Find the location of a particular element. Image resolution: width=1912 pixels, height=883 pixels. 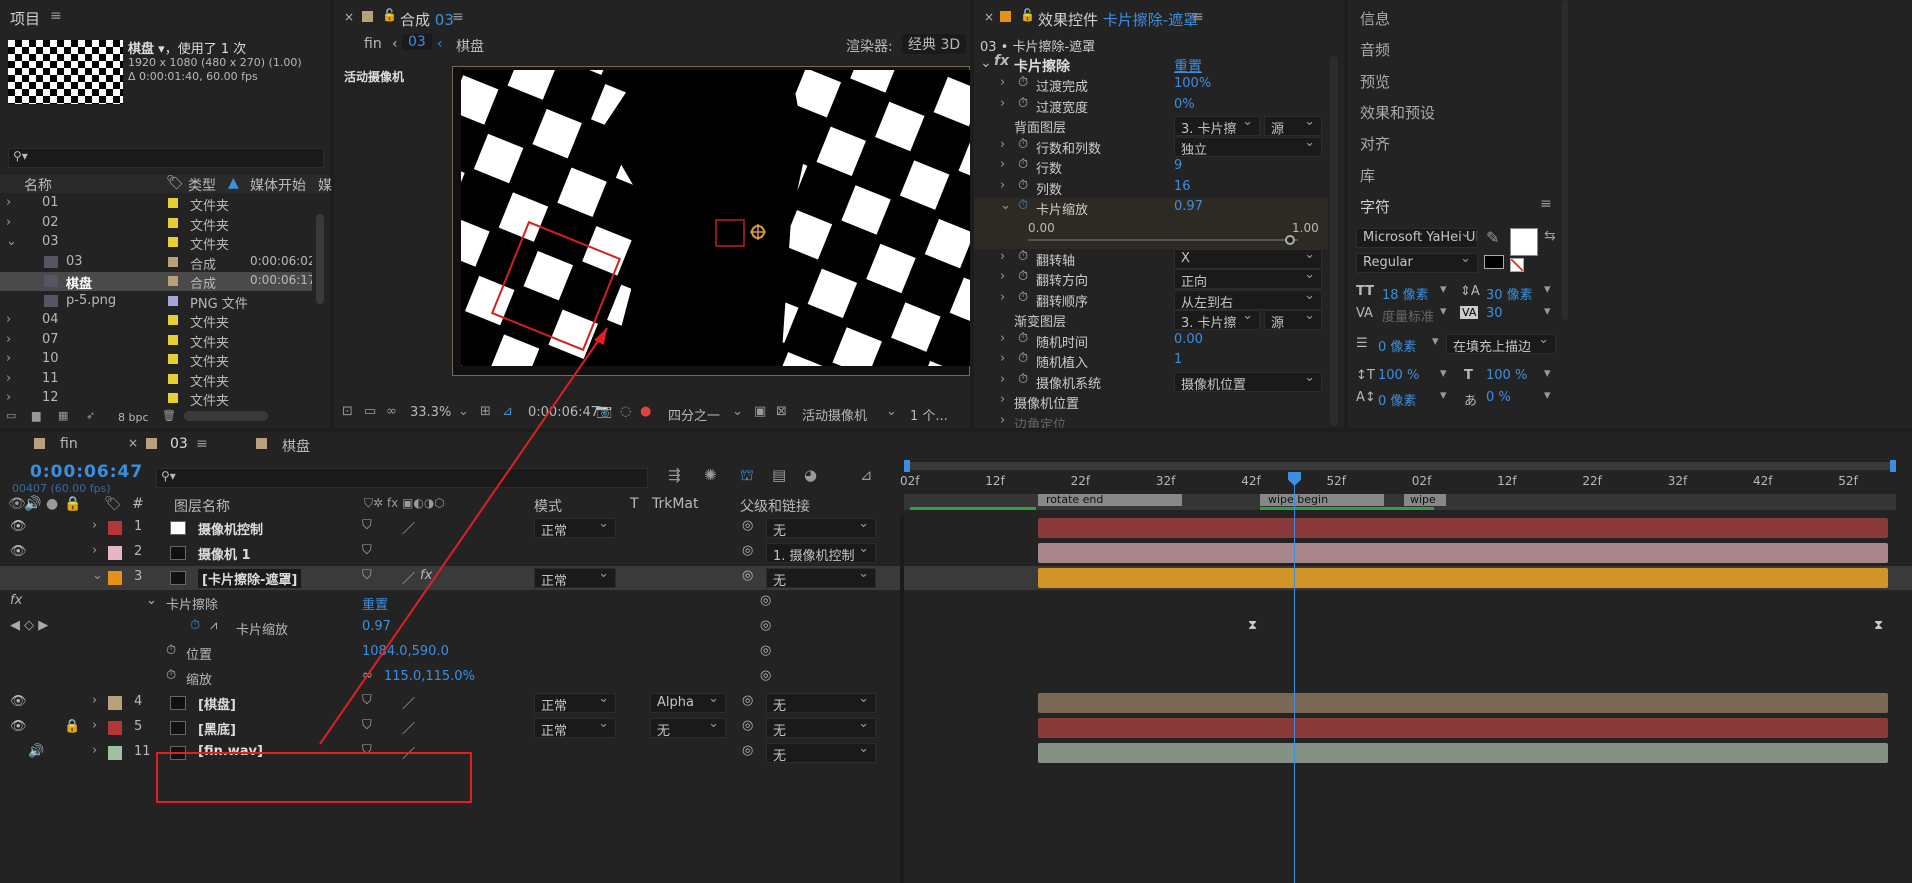

lock-icon: 🔒 is located at coordinates (72, 726).